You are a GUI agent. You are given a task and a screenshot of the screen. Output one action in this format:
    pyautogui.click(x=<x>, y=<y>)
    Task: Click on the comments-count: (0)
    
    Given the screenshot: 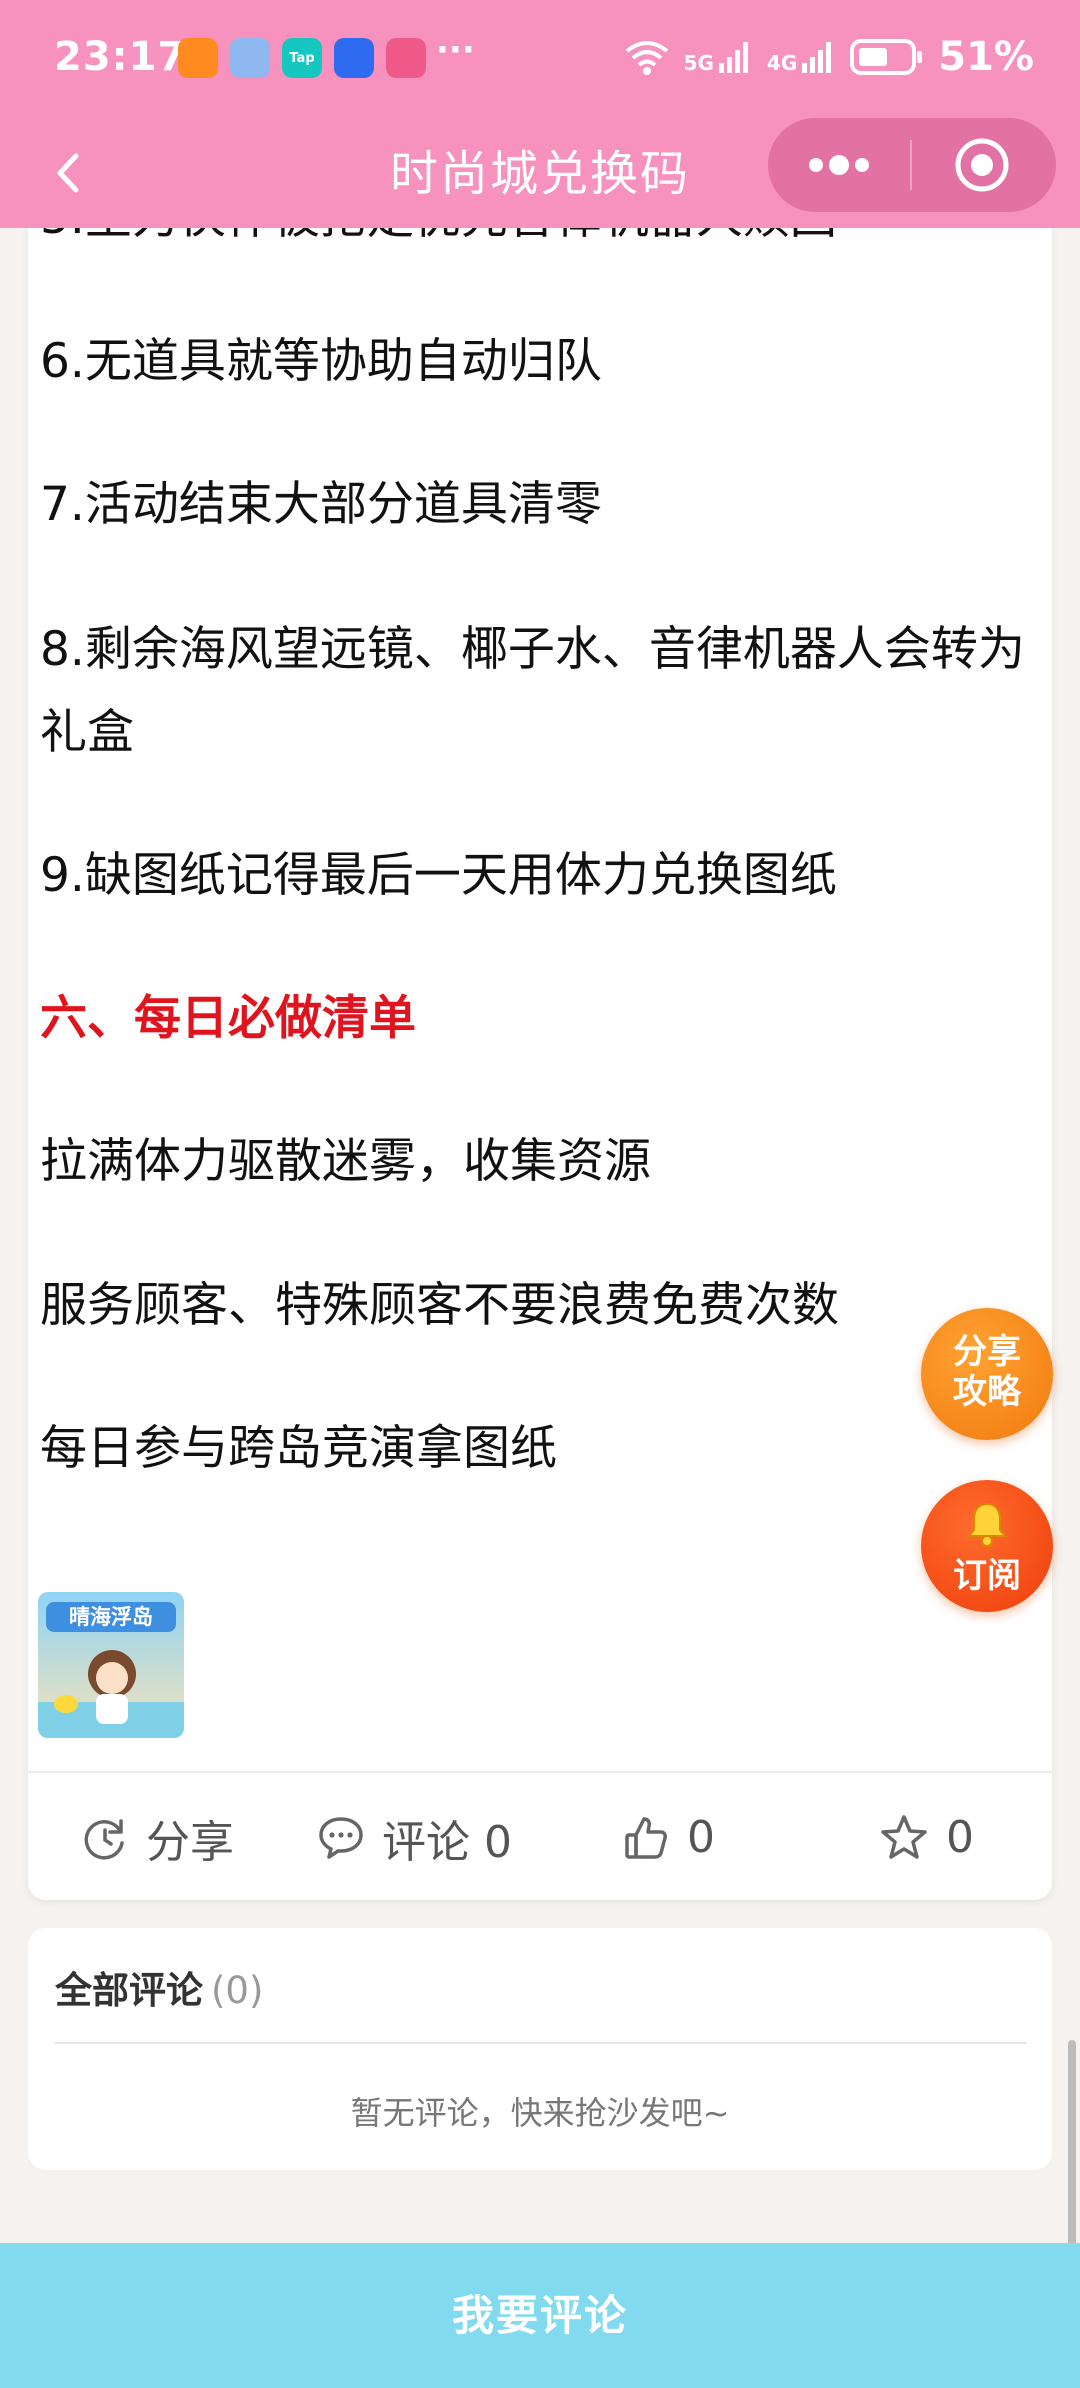 What is the action you would take?
    pyautogui.click(x=237, y=1990)
    